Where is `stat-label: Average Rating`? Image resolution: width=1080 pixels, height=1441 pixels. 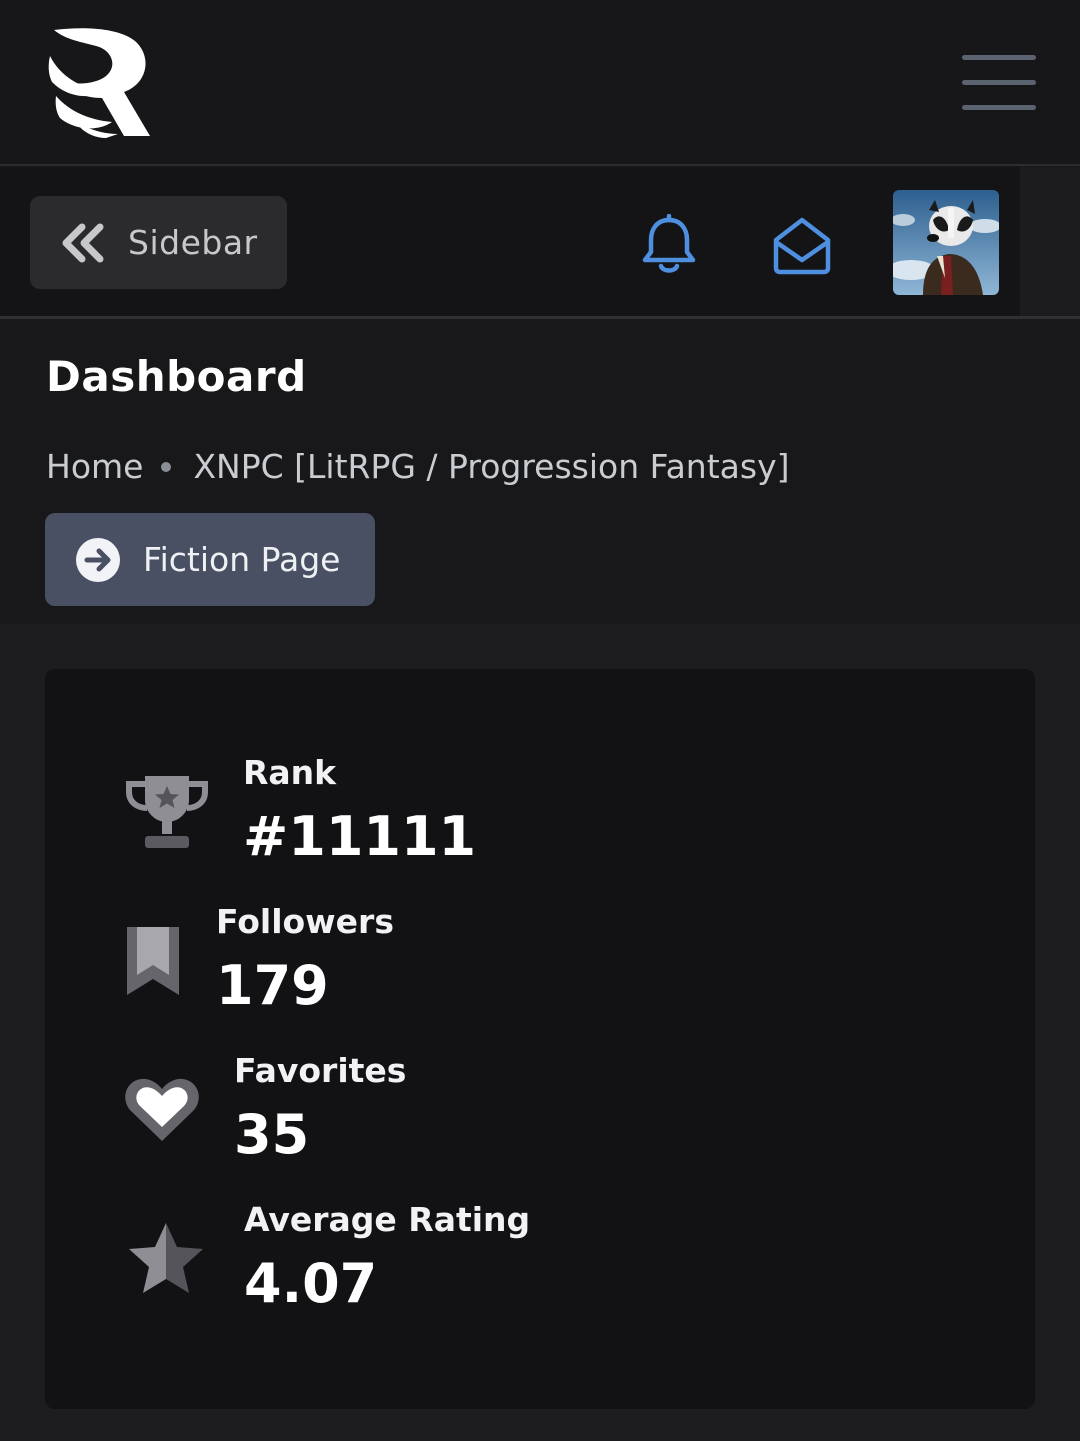 stat-label: Average Rating is located at coordinates (387, 1219).